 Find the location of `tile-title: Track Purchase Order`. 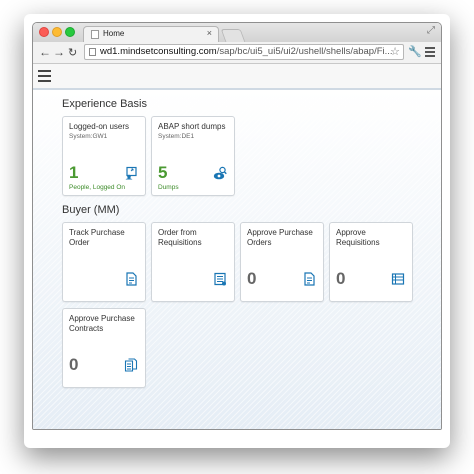

tile-title: Track Purchase Order is located at coordinates (97, 237).